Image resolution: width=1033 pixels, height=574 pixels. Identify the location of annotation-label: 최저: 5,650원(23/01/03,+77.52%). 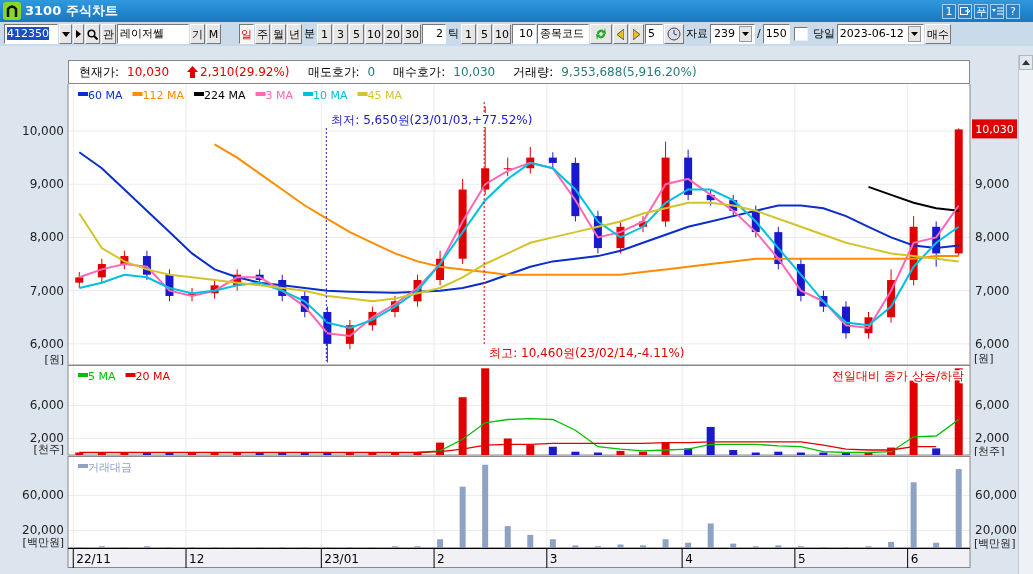
(432, 120).